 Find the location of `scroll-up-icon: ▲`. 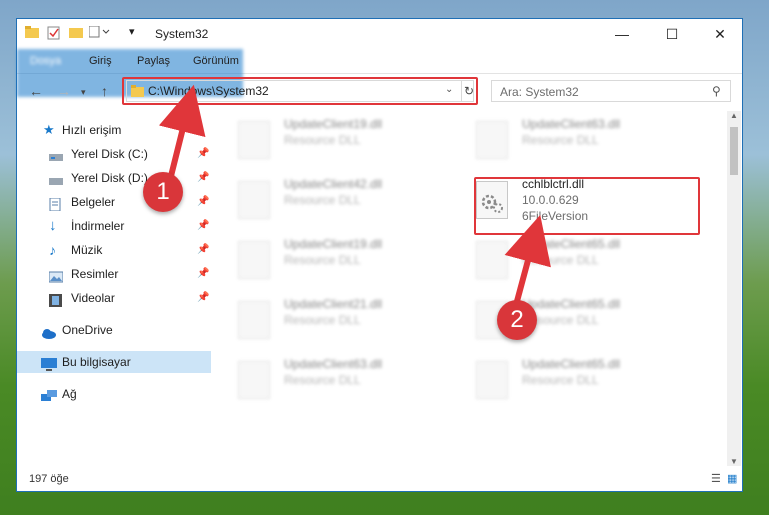

scroll-up-icon: ▲ is located at coordinates (734, 115).